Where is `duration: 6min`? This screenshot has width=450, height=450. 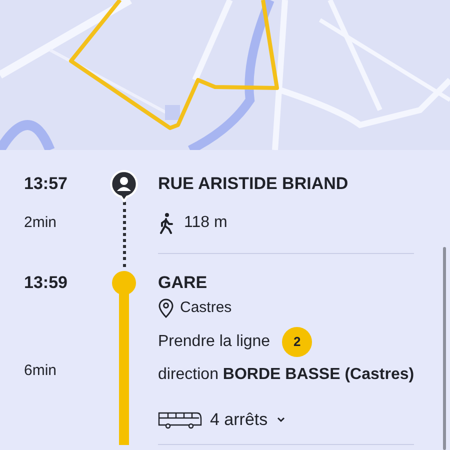
duration: 6min is located at coordinates (40, 370).